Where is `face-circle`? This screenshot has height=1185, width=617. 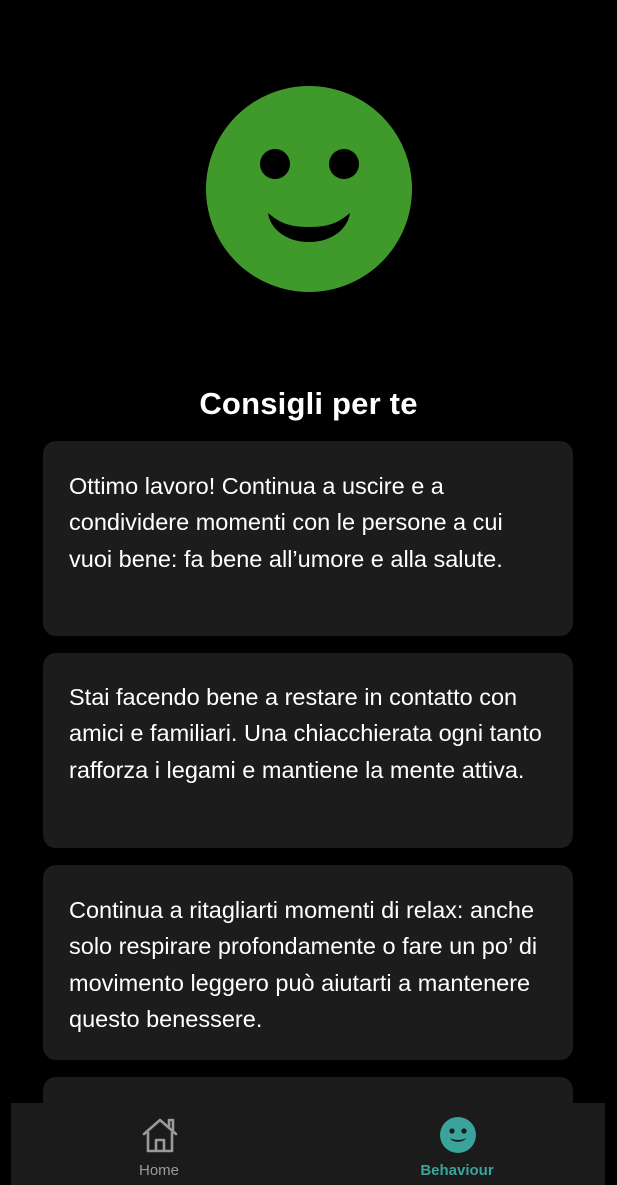
face-circle is located at coordinates (309, 189).